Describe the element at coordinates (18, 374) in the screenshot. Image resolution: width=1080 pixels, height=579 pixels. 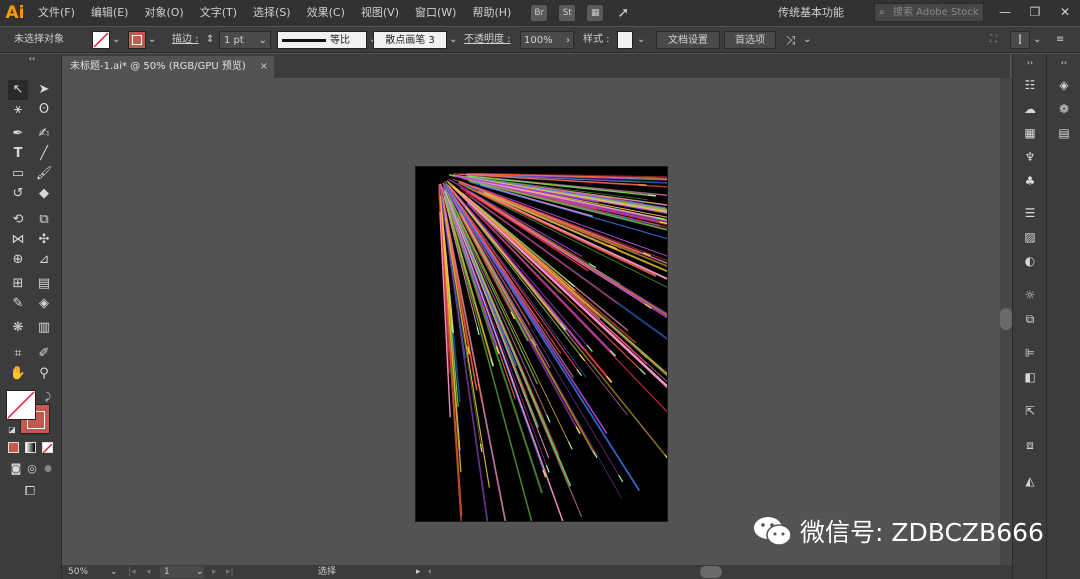
I see `hand-tool-icon: ✋` at that location.